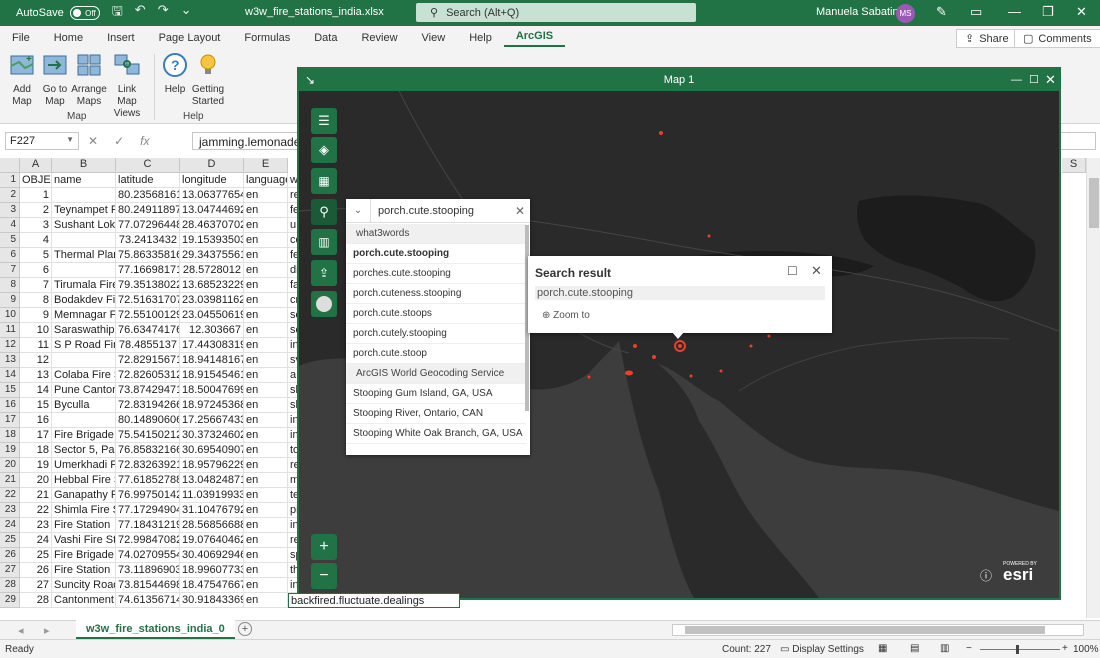 Image resolution: width=1100 pixels, height=658 pixels. What do you see at coordinates (148, 270) in the screenshot?
I see `table-cell: 77.16698171` at bounding box center [148, 270].